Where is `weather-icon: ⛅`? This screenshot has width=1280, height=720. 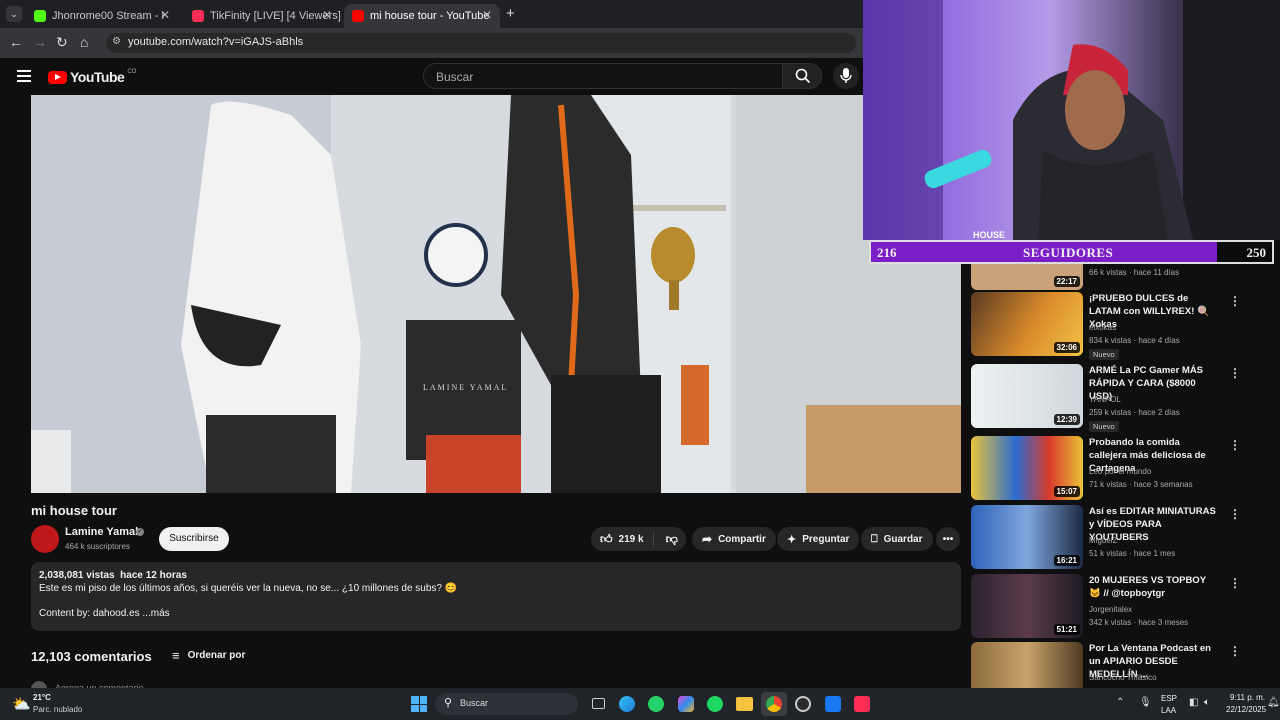 weather-icon: ⛅ is located at coordinates (21, 704).